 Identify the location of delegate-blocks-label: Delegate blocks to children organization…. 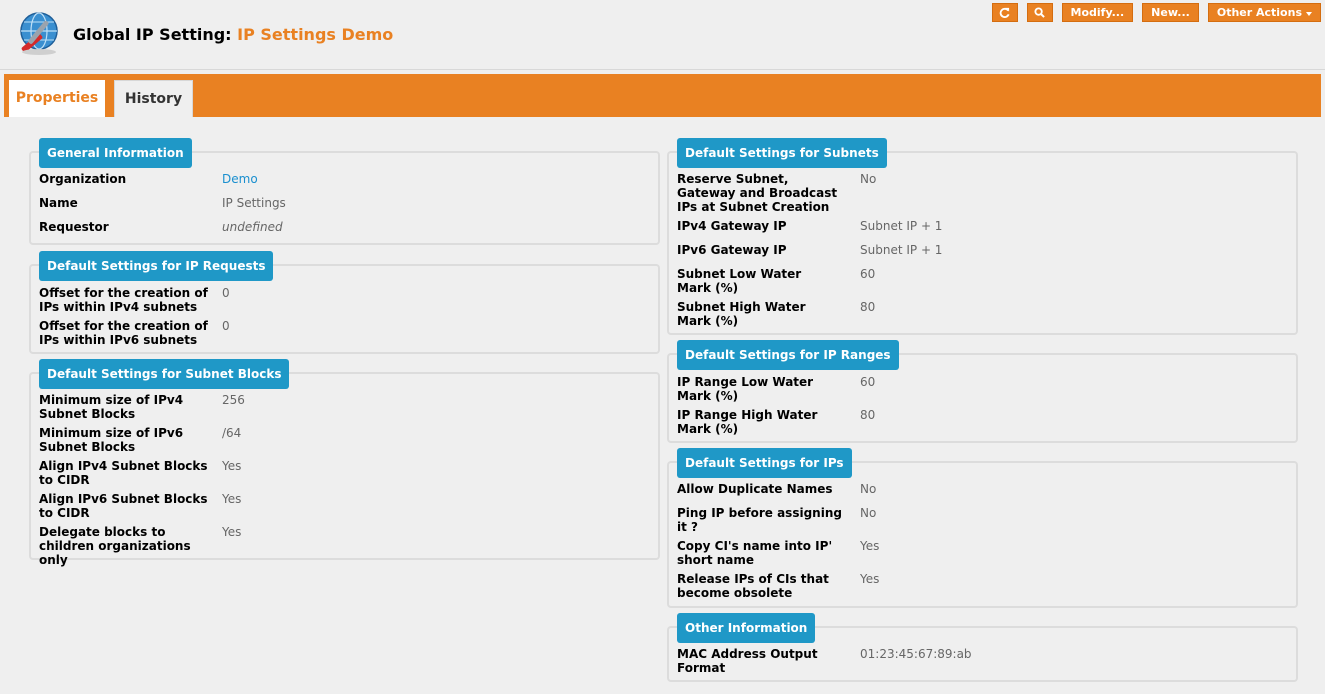
(115, 546).